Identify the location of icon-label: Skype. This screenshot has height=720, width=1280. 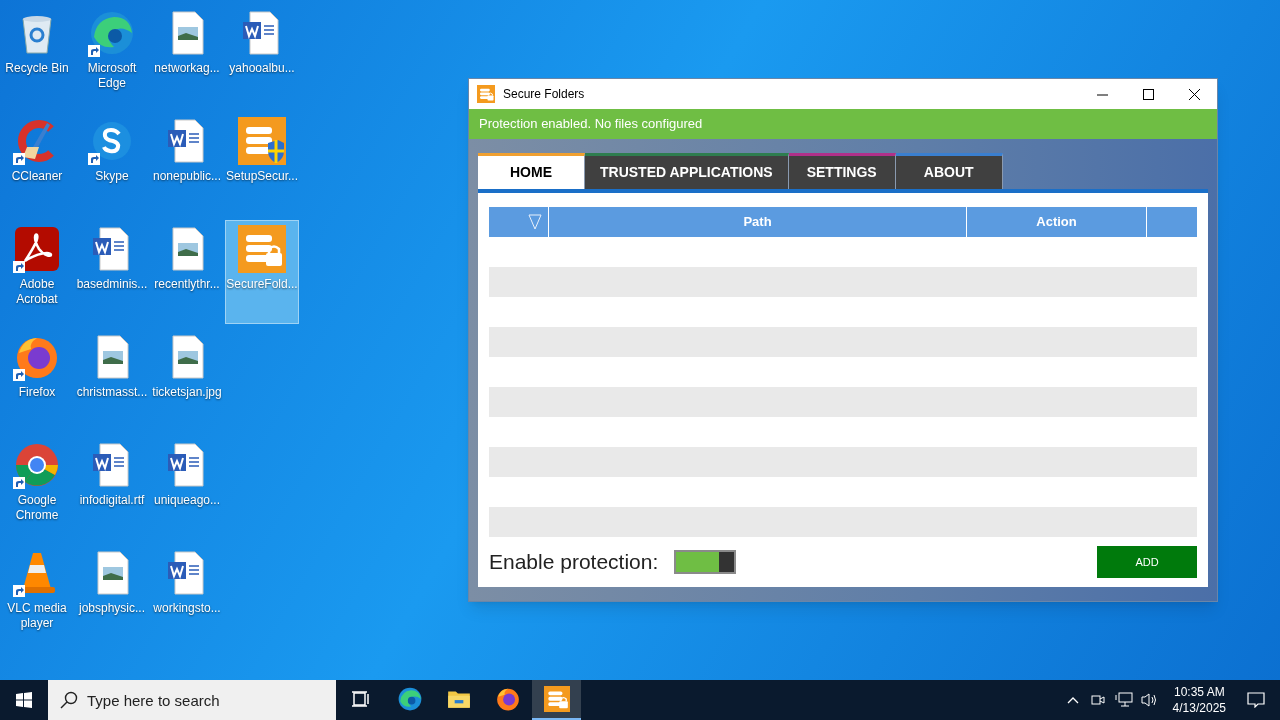
(112, 176).